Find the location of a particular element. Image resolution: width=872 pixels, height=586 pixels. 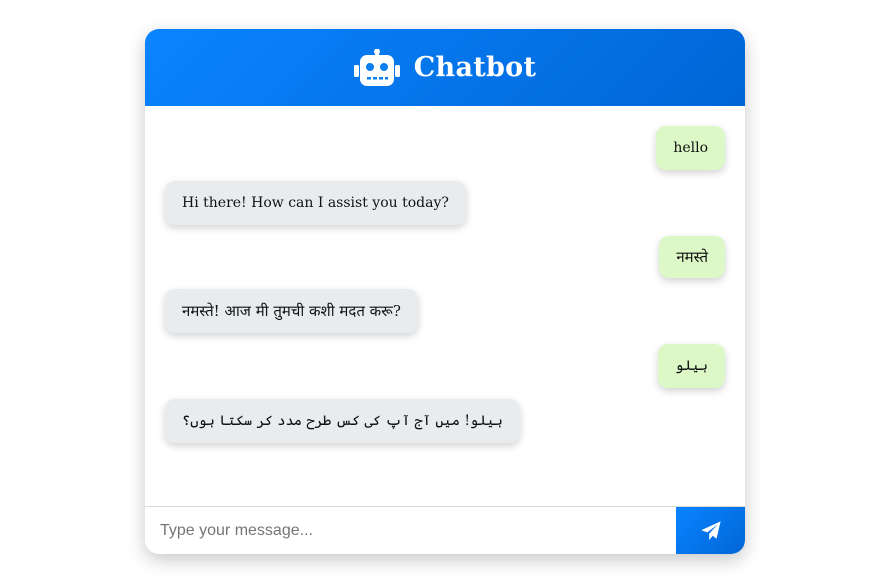

message-input is located at coordinates (410, 530).